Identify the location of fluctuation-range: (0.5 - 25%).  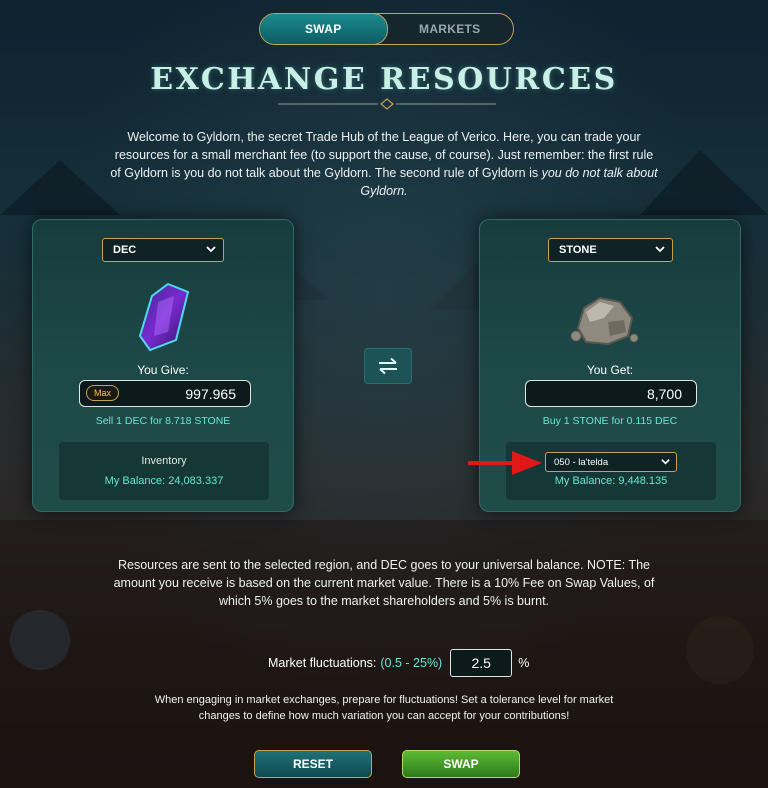
(411, 663).